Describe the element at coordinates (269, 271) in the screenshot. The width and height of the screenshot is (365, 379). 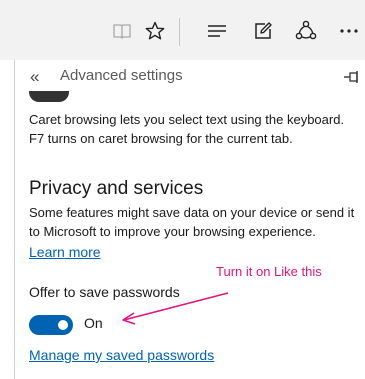
I see `annotation-text: Turn it on Like this` at that location.